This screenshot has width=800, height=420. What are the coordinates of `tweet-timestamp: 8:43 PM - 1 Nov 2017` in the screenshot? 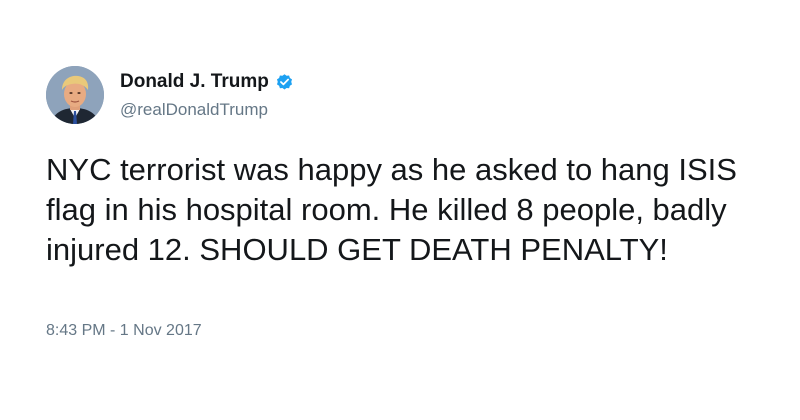 It's located at (124, 331).